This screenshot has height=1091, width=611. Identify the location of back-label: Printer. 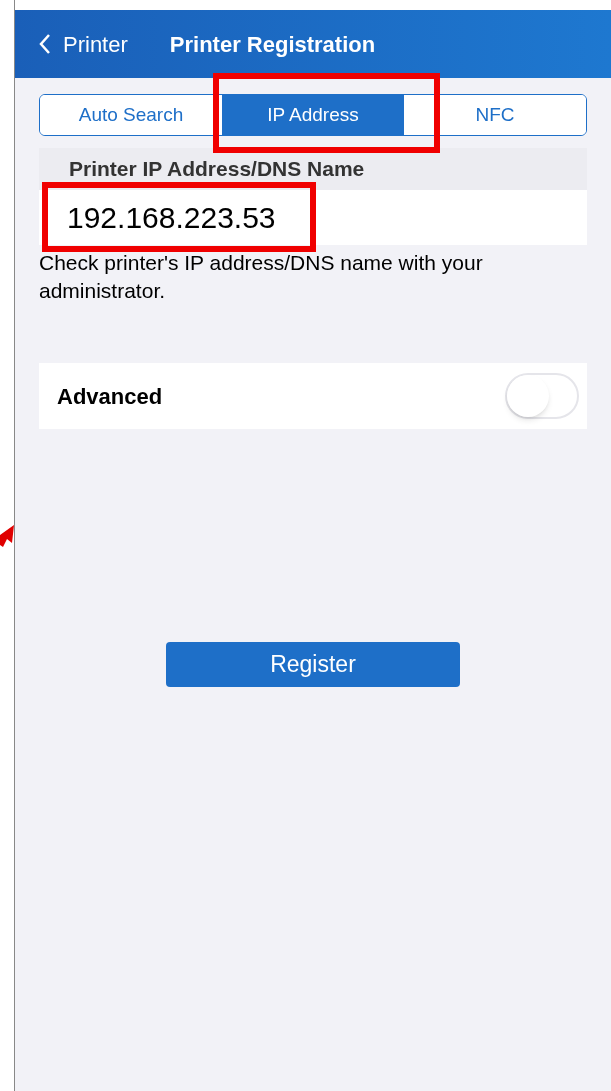
(95, 44).